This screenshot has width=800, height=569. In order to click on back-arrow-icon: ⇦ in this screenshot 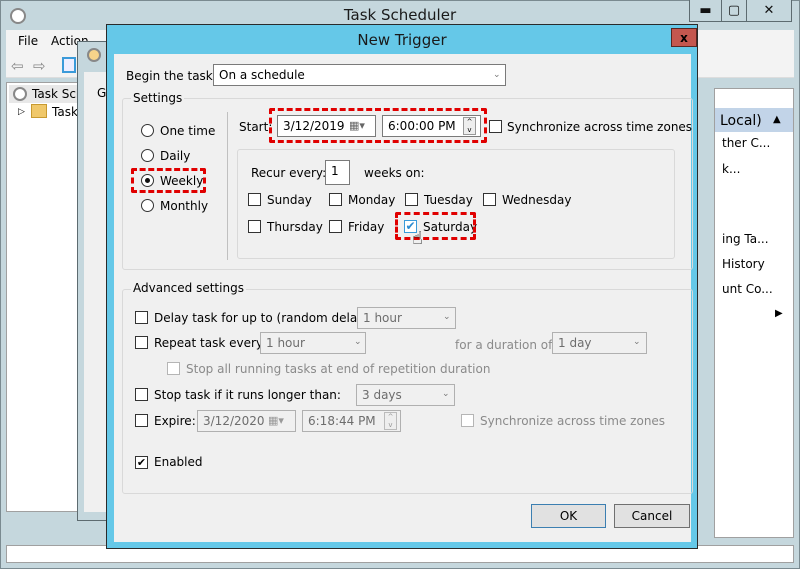, I will do `click(17, 66)`.